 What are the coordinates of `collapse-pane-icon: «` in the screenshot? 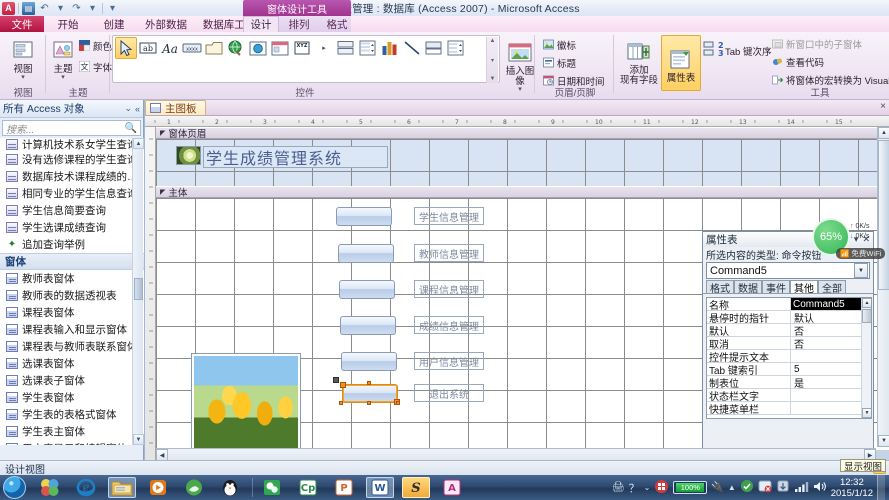 It's located at (137, 109).